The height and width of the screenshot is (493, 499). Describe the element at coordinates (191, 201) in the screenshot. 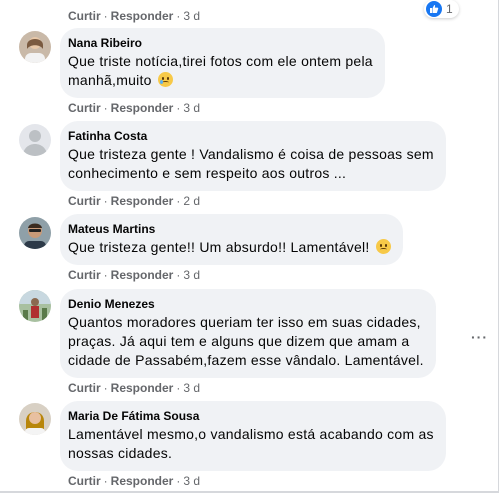

I see `timestamp: 2 d` at that location.